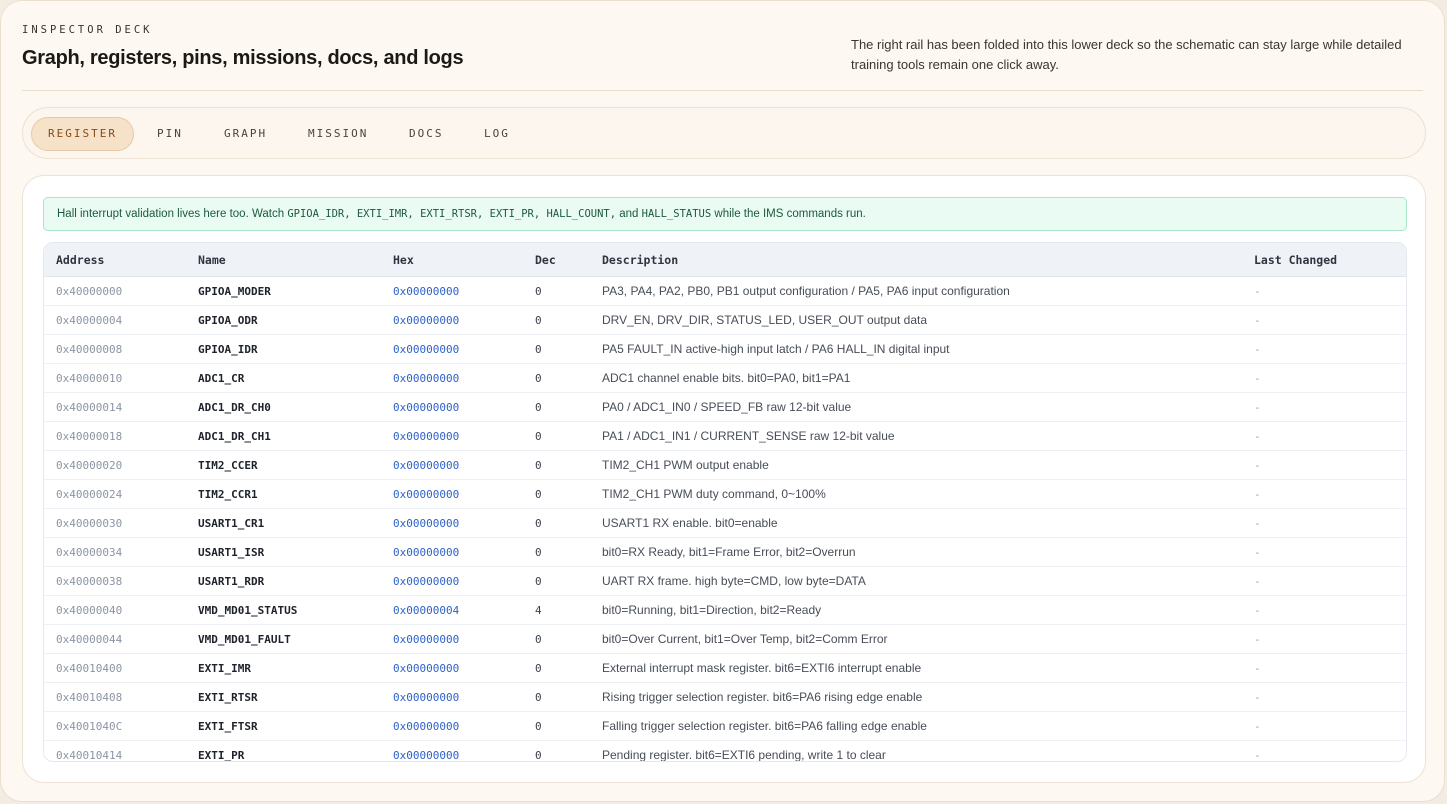 This screenshot has height=804, width=1447. Describe the element at coordinates (497, 134) in the screenshot. I see `tab-log: LOG` at that location.